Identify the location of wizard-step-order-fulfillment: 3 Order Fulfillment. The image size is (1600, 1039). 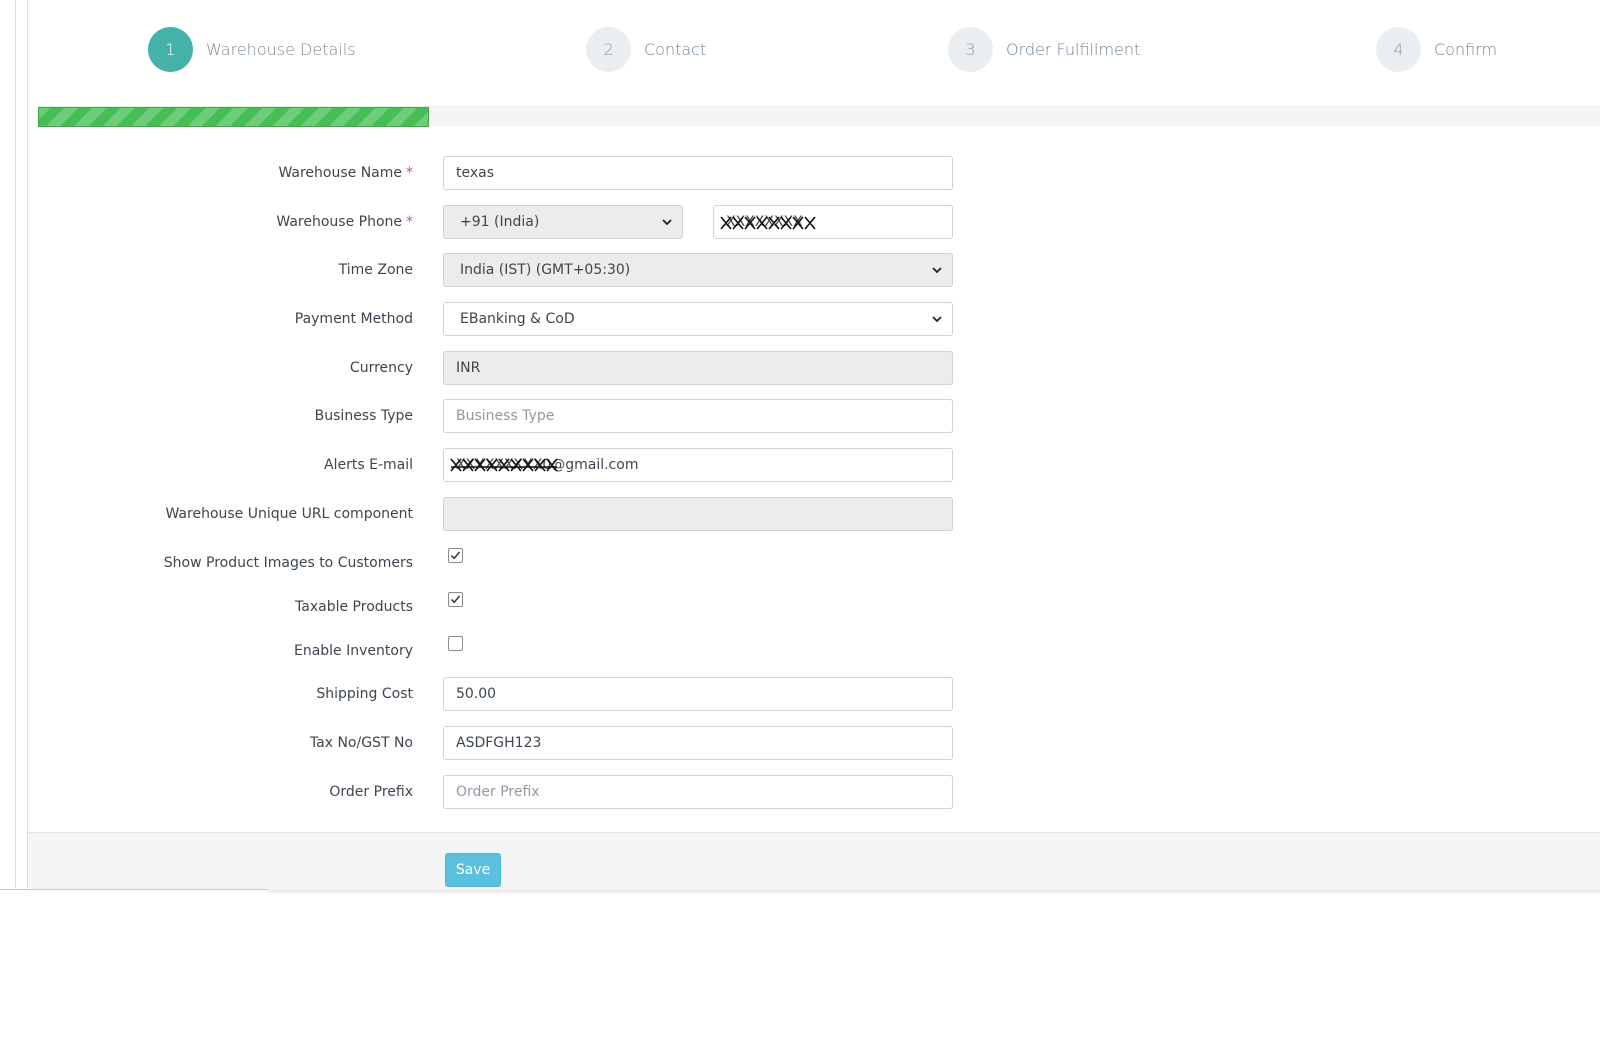
(1044, 49).